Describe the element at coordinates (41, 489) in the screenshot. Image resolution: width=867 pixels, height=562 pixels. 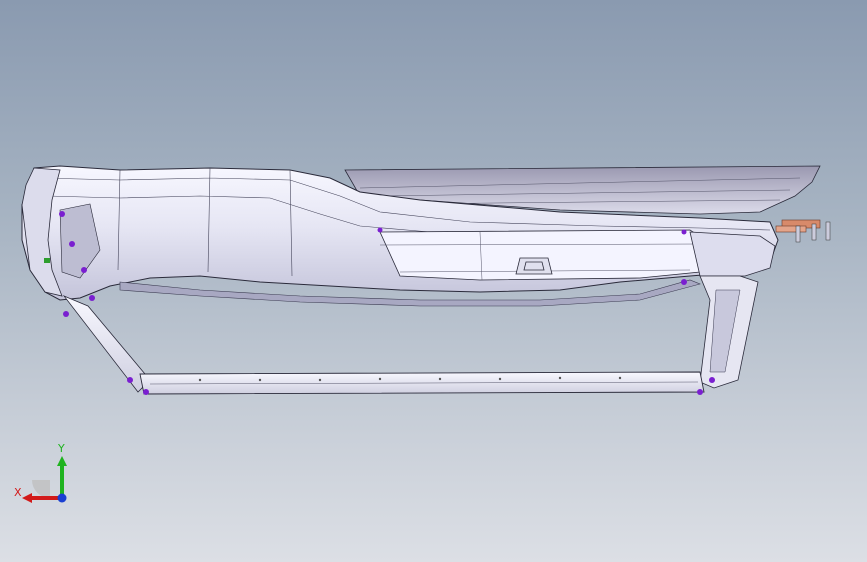
I see `xz-plane-icon` at that location.